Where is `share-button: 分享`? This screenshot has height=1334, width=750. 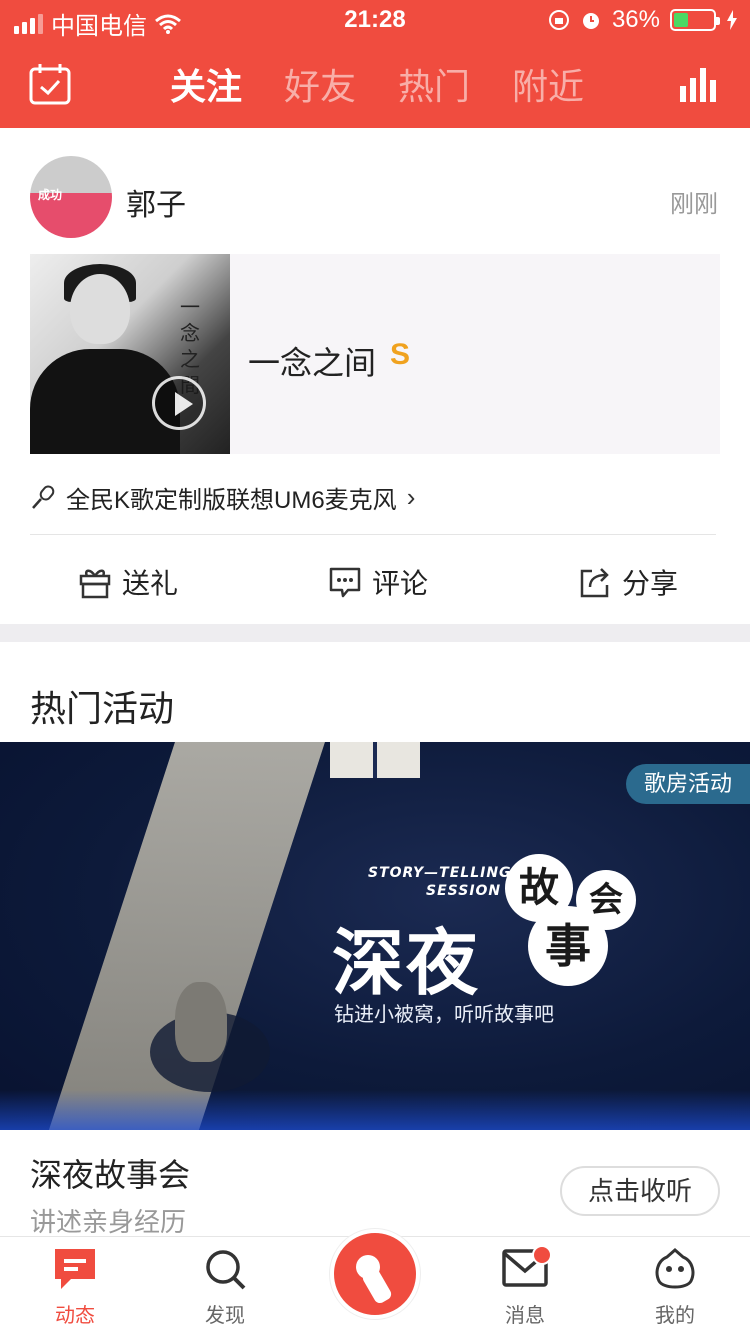 share-button: 分享 is located at coordinates (628, 582).